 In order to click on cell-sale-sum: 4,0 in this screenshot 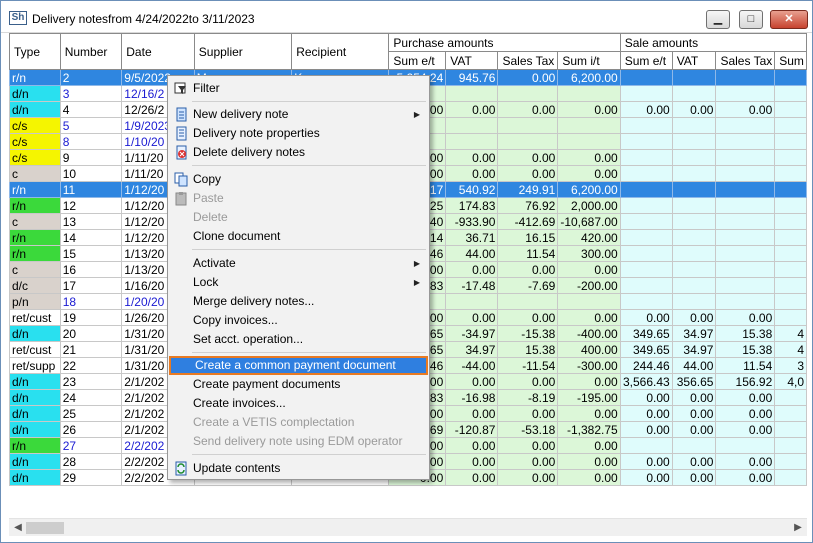, I will do `click(790, 381)`.